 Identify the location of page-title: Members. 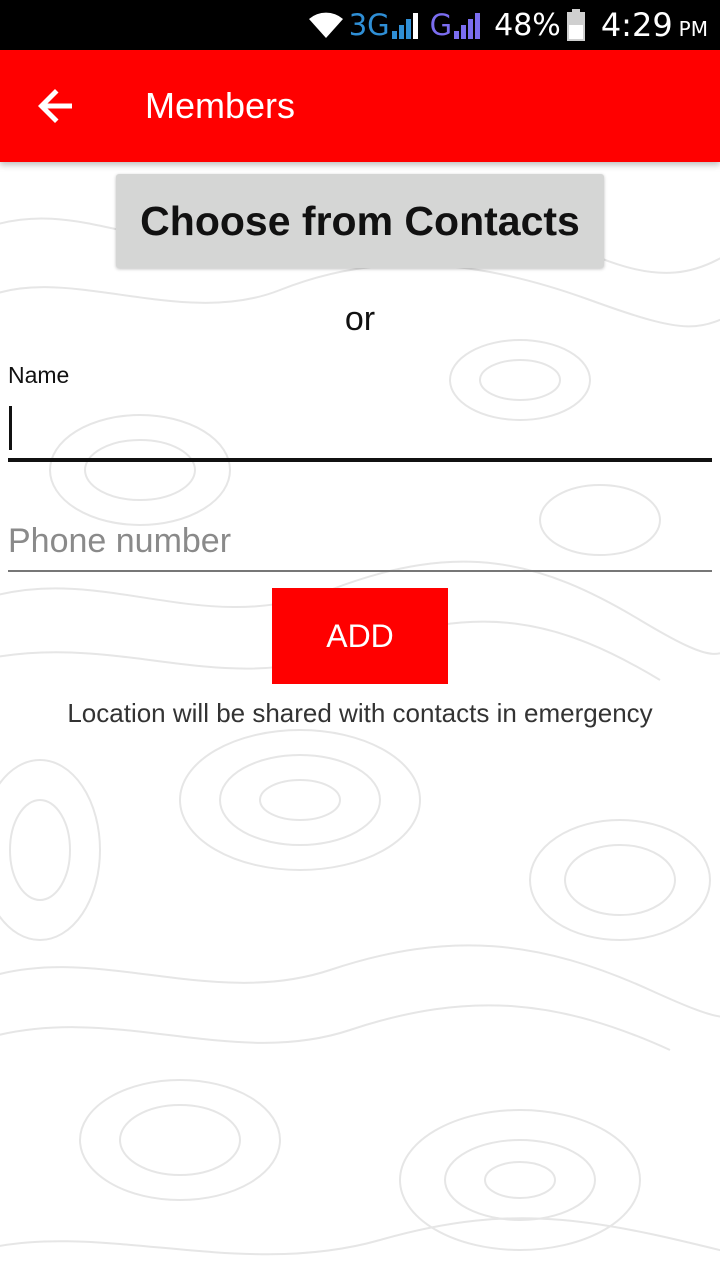
(220, 105).